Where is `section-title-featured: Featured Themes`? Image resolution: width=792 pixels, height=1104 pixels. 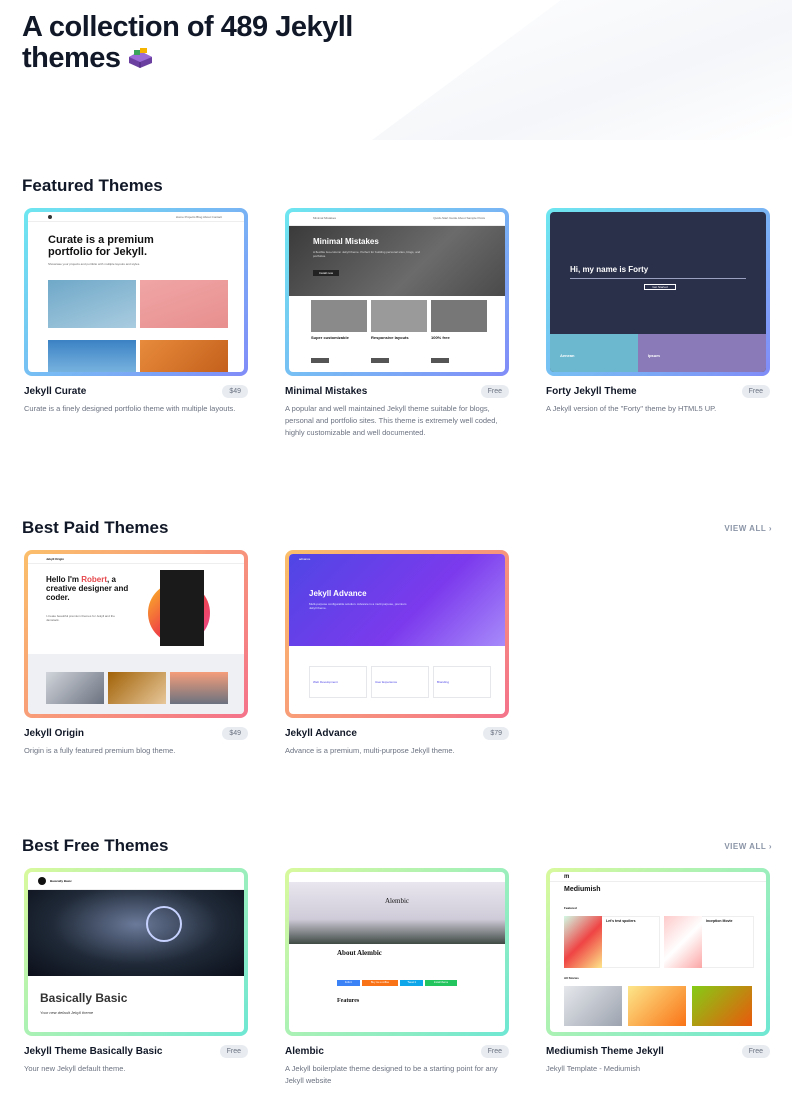 section-title-featured: Featured Themes is located at coordinates (92, 185).